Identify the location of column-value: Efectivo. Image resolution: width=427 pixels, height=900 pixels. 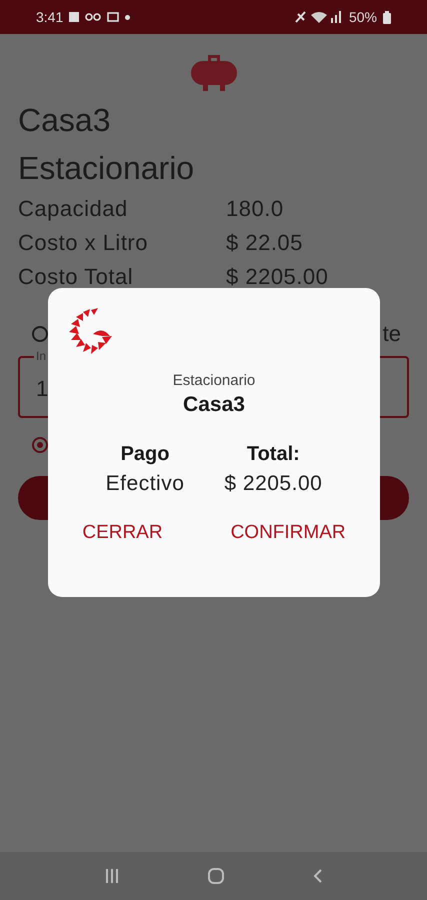
(145, 484).